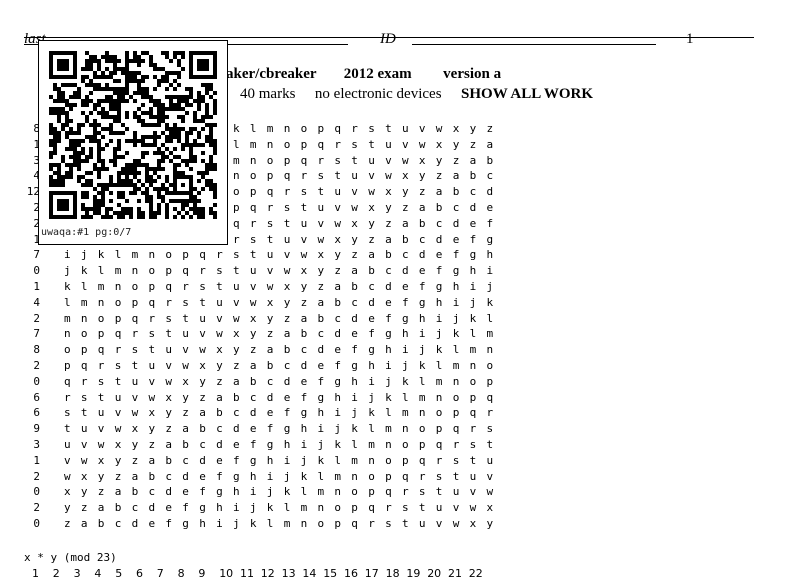  What do you see at coordinates (422, 334) in the screenshot?
I see `cipher-letter: i` at bounding box center [422, 334].